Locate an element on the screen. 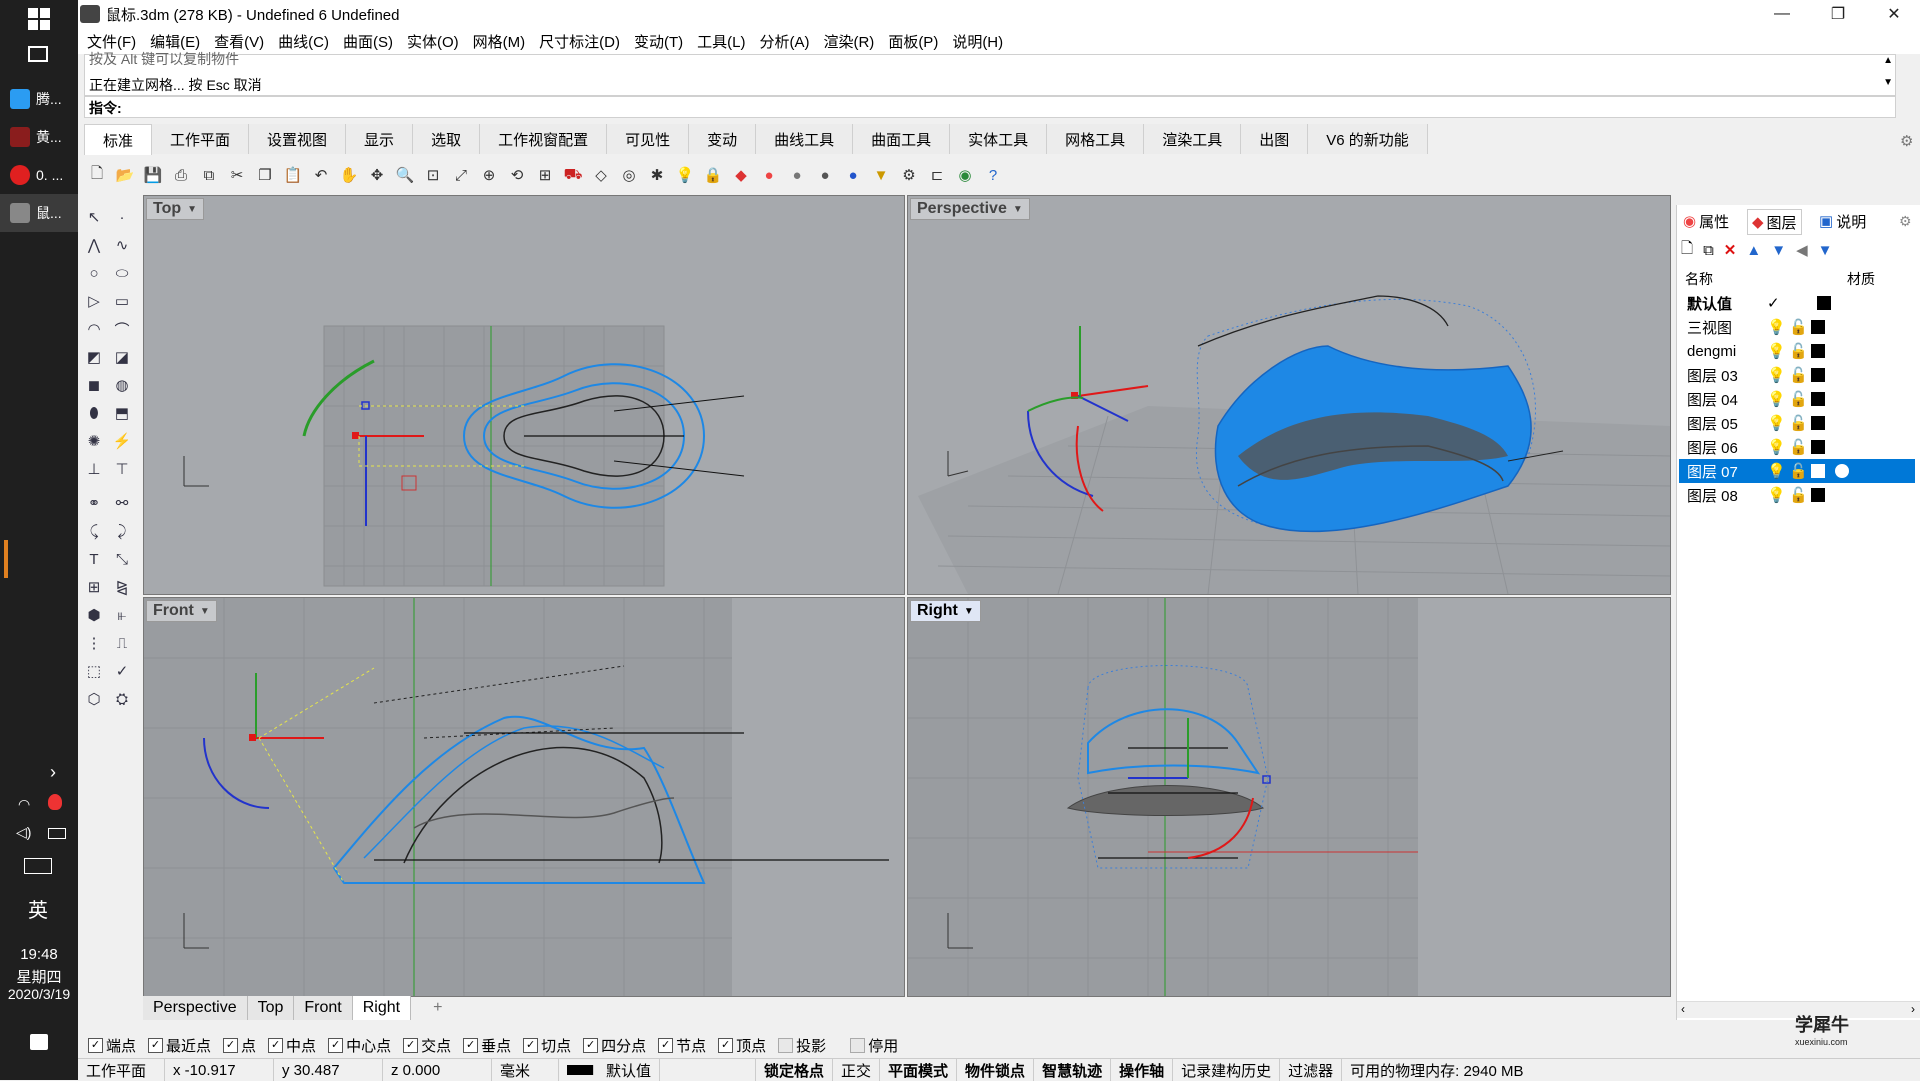 The width and height of the screenshot is (1920, 1081). copy-icon: ❐ is located at coordinates (265, 175).